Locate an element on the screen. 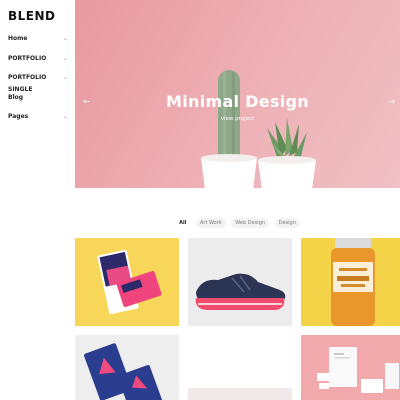 This screenshot has height=400, width=400. sidebar-item-label: Pages is located at coordinates (18, 116).